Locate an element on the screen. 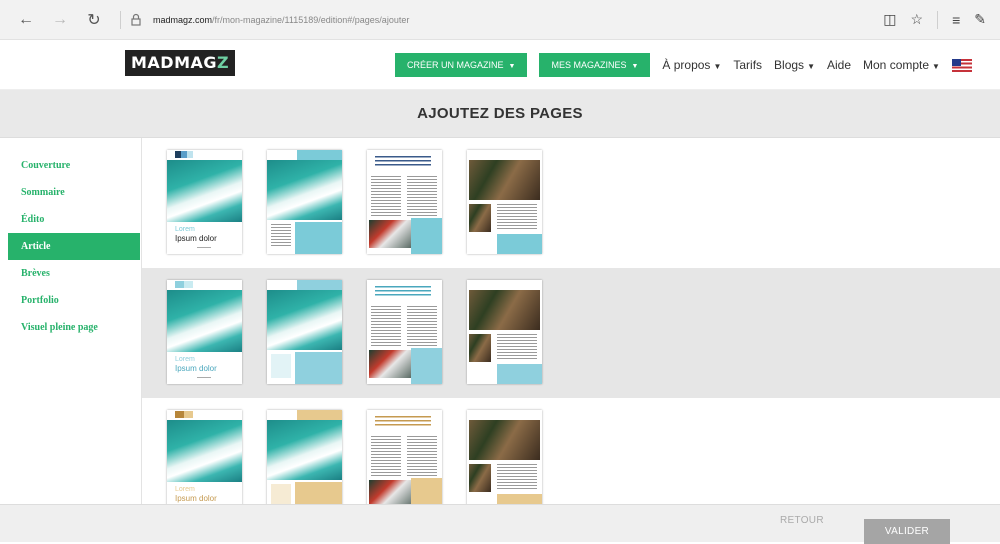  climber-photo is located at coordinates (504, 440).